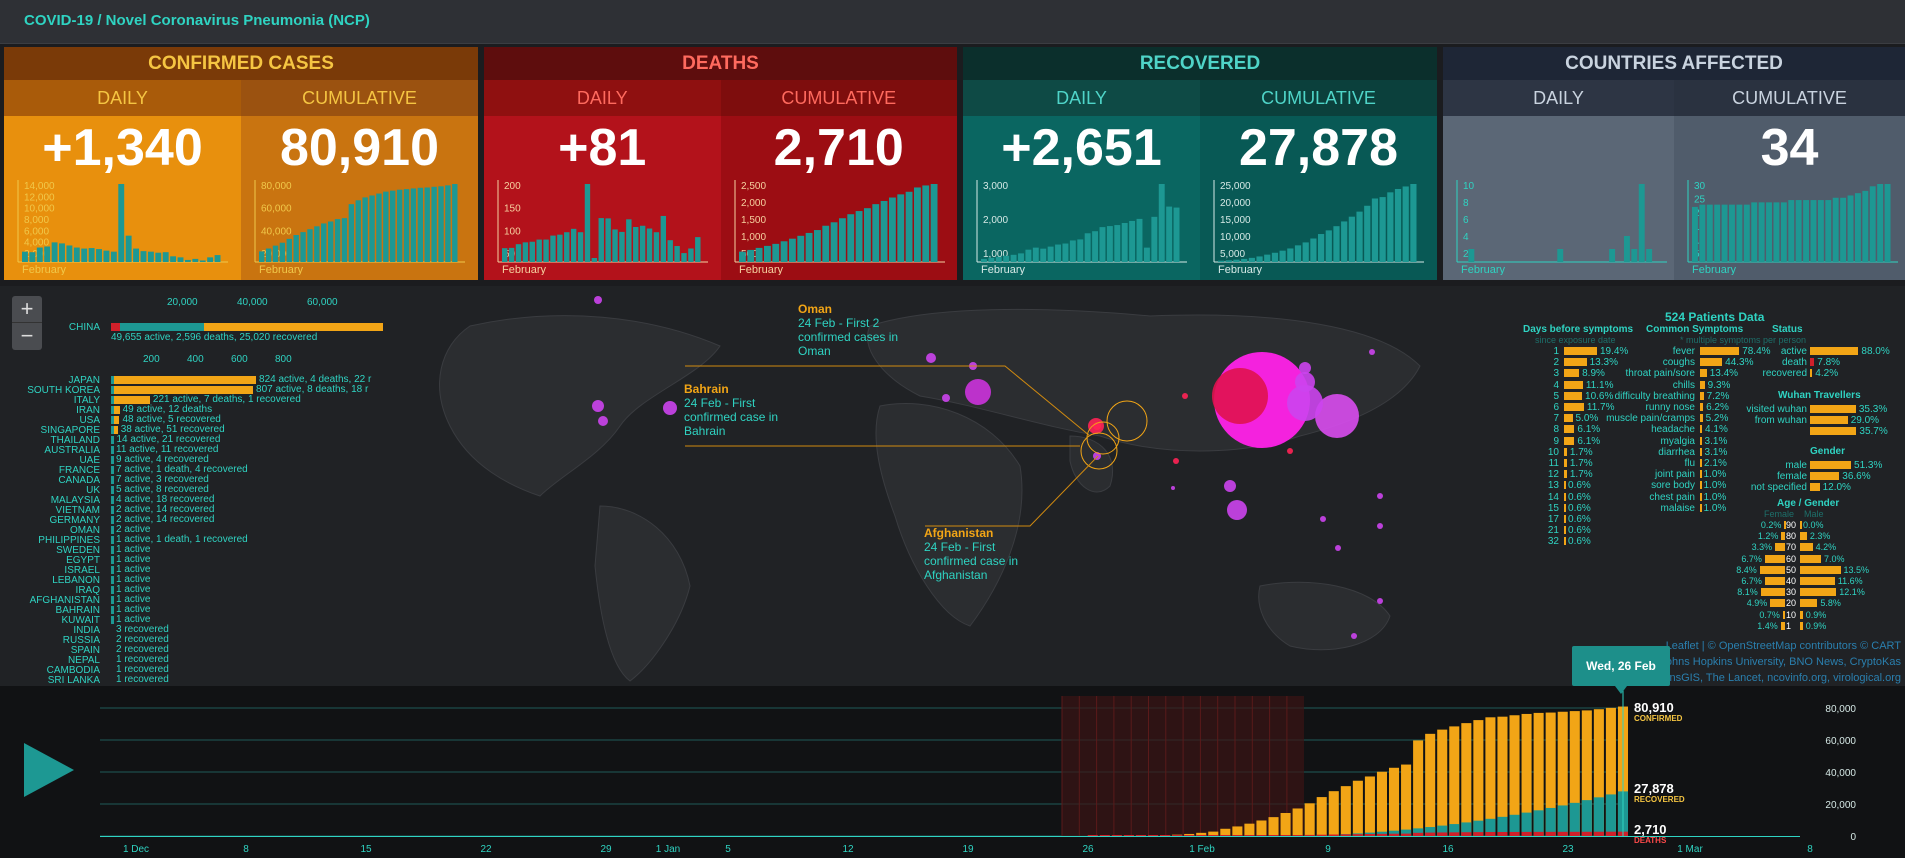 The height and width of the screenshot is (858, 1905). Describe the element at coordinates (210, 600) in the screenshot. I see `country-row: AFGHANISTAN 1 active` at that location.